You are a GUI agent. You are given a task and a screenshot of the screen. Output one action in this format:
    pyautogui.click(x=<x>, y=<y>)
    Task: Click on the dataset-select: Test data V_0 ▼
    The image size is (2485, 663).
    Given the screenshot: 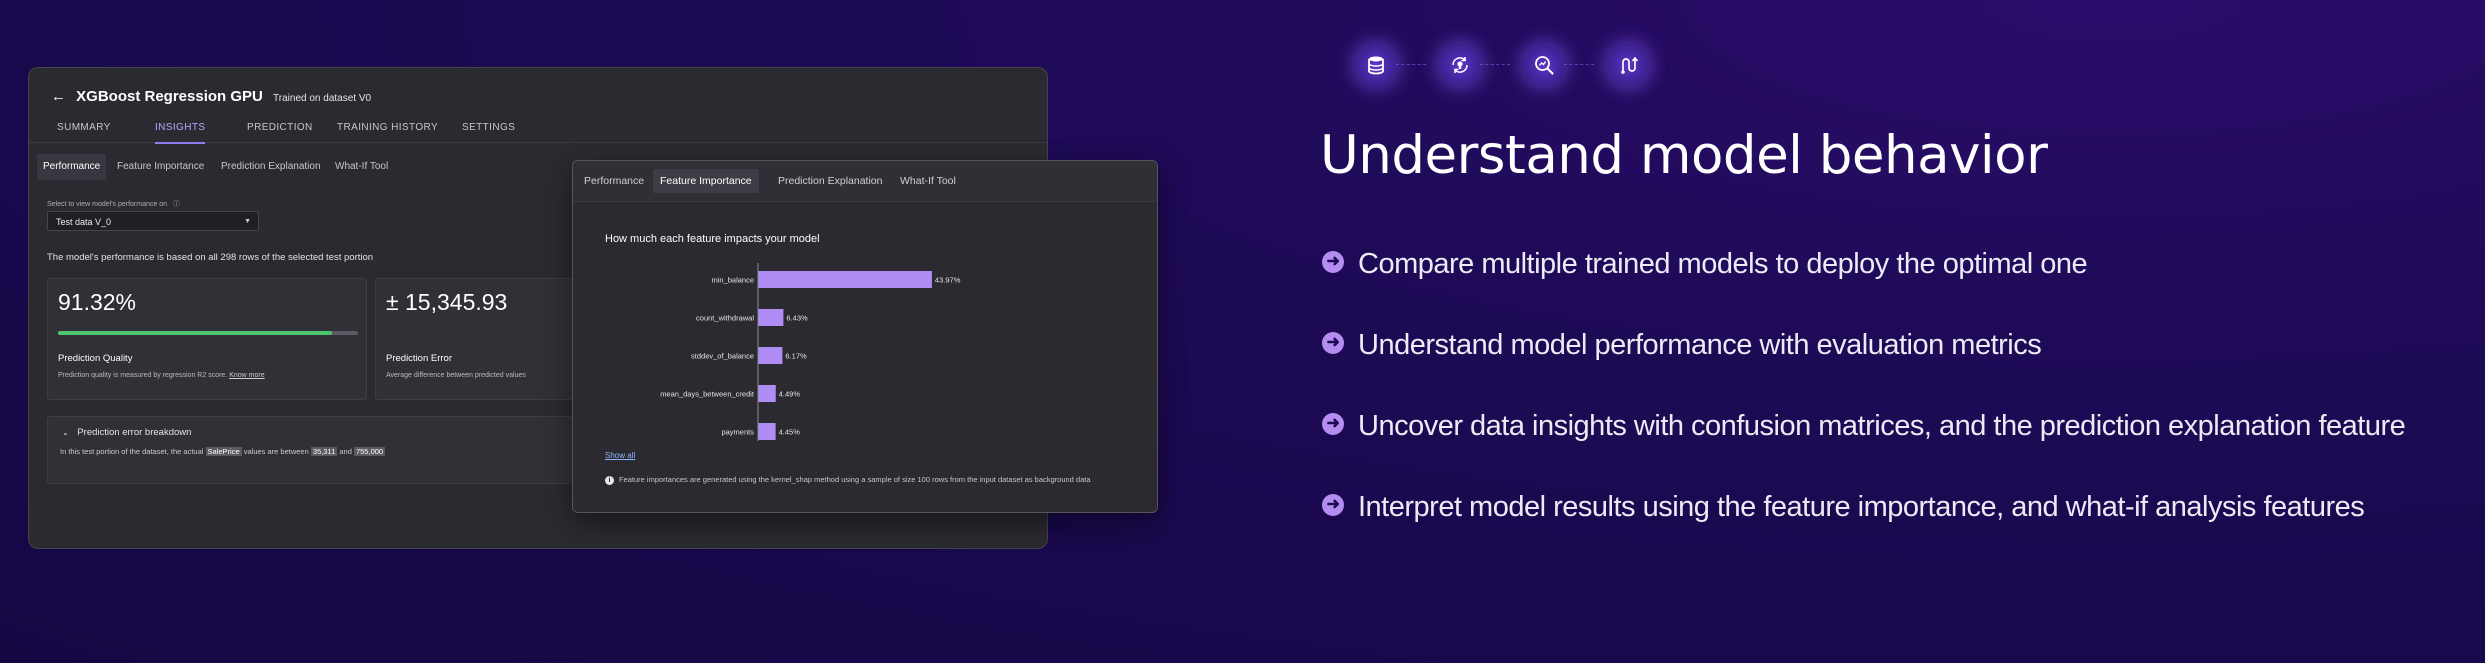 What is the action you would take?
    pyautogui.click(x=153, y=221)
    